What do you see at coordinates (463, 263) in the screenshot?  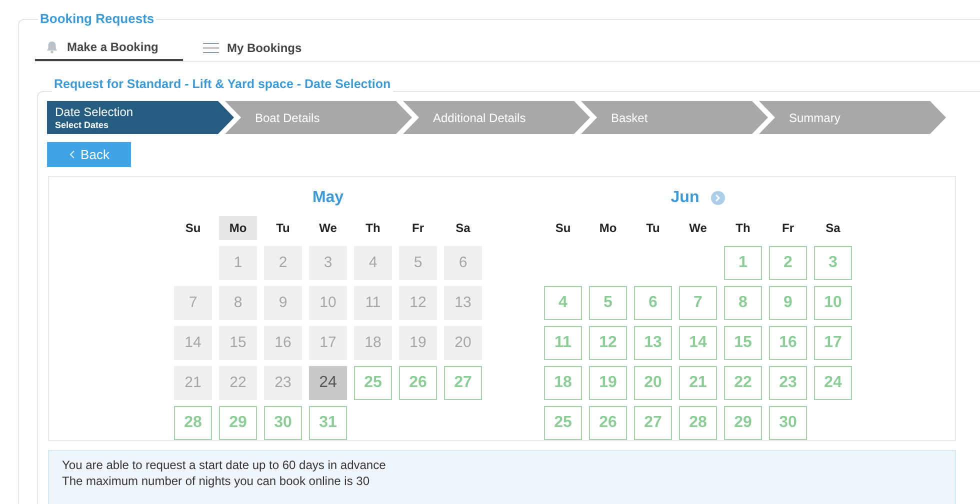 I see `day-cell: 6` at bounding box center [463, 263].